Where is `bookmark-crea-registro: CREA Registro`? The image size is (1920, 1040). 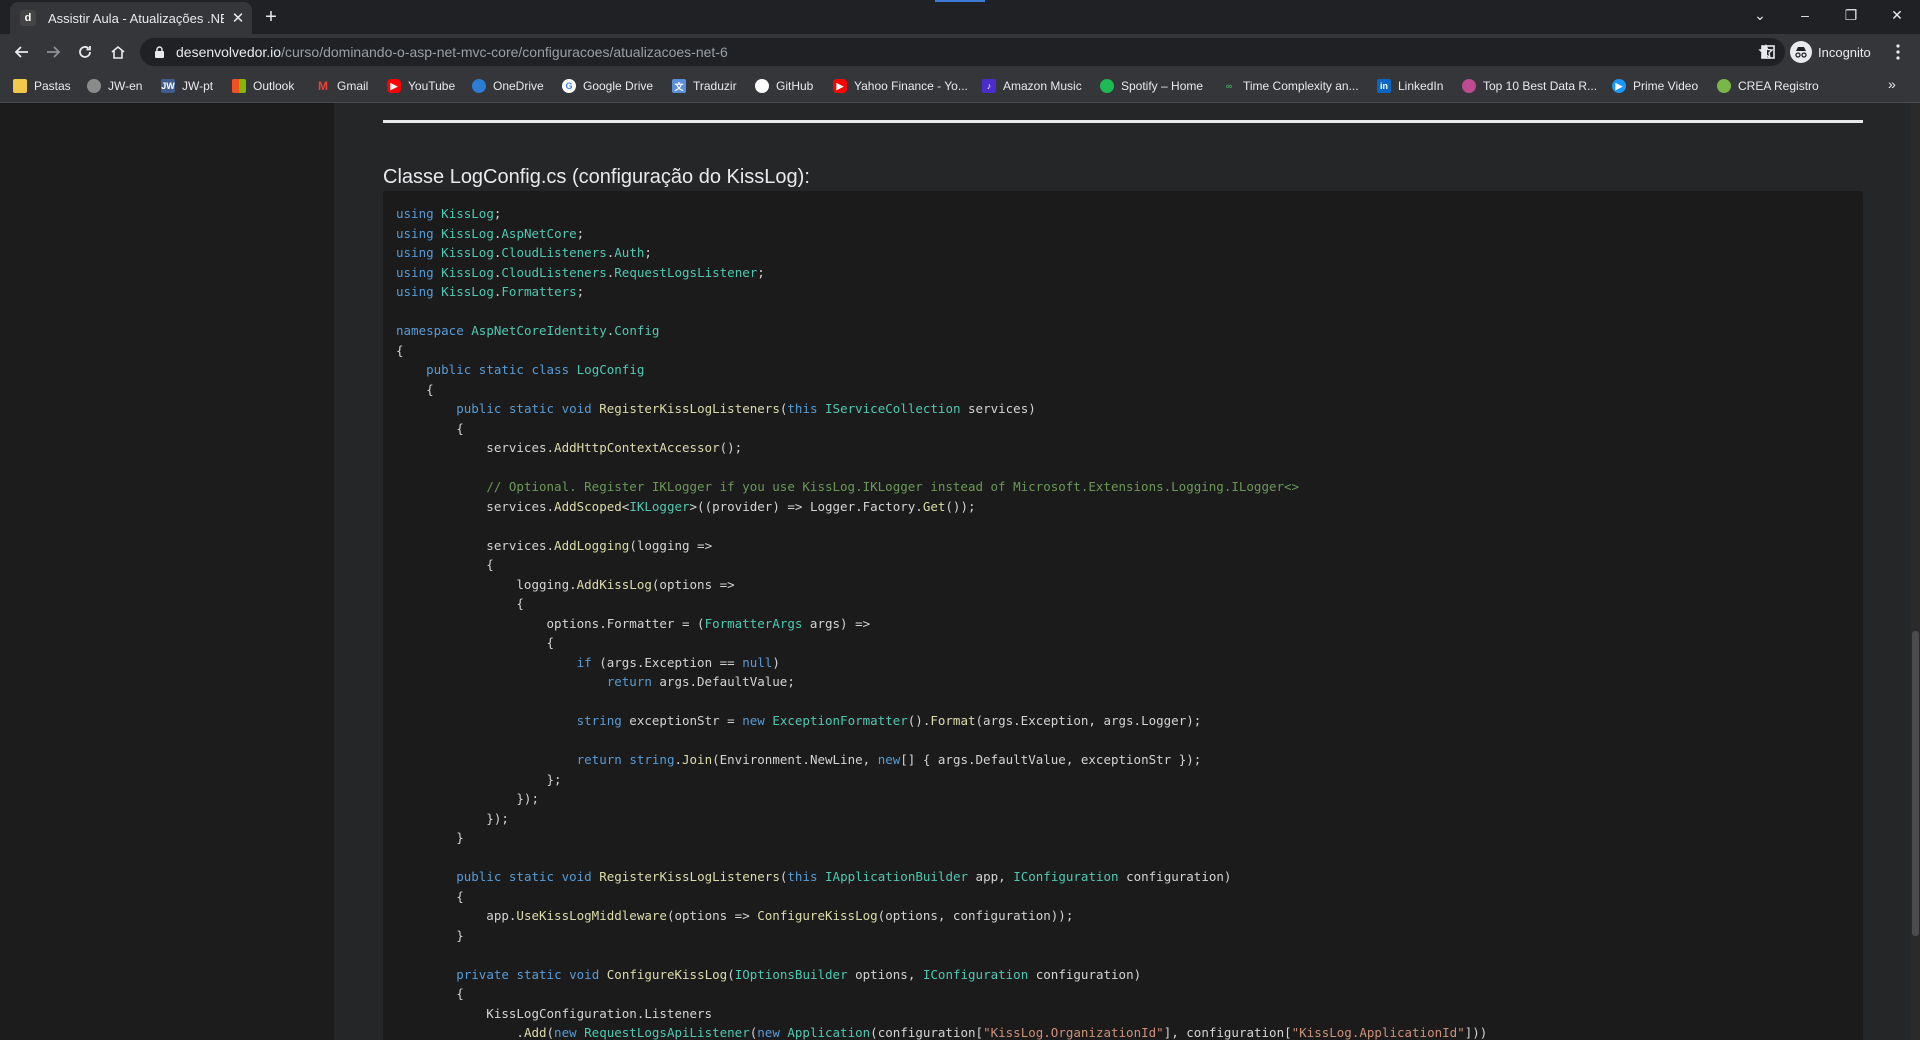 bookmark-crea-registro: CREA Registro is located at coordinates (1768, 86).